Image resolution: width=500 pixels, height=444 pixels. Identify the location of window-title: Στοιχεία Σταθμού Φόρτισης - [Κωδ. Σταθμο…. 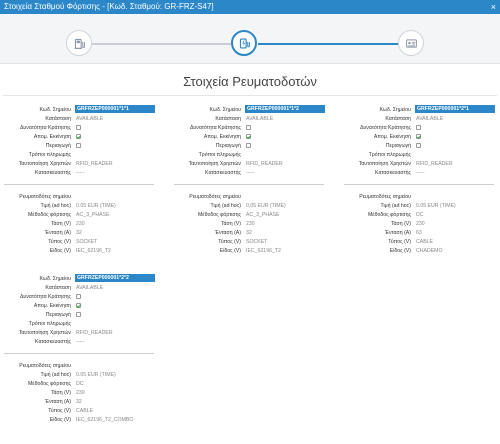
(109, 6).